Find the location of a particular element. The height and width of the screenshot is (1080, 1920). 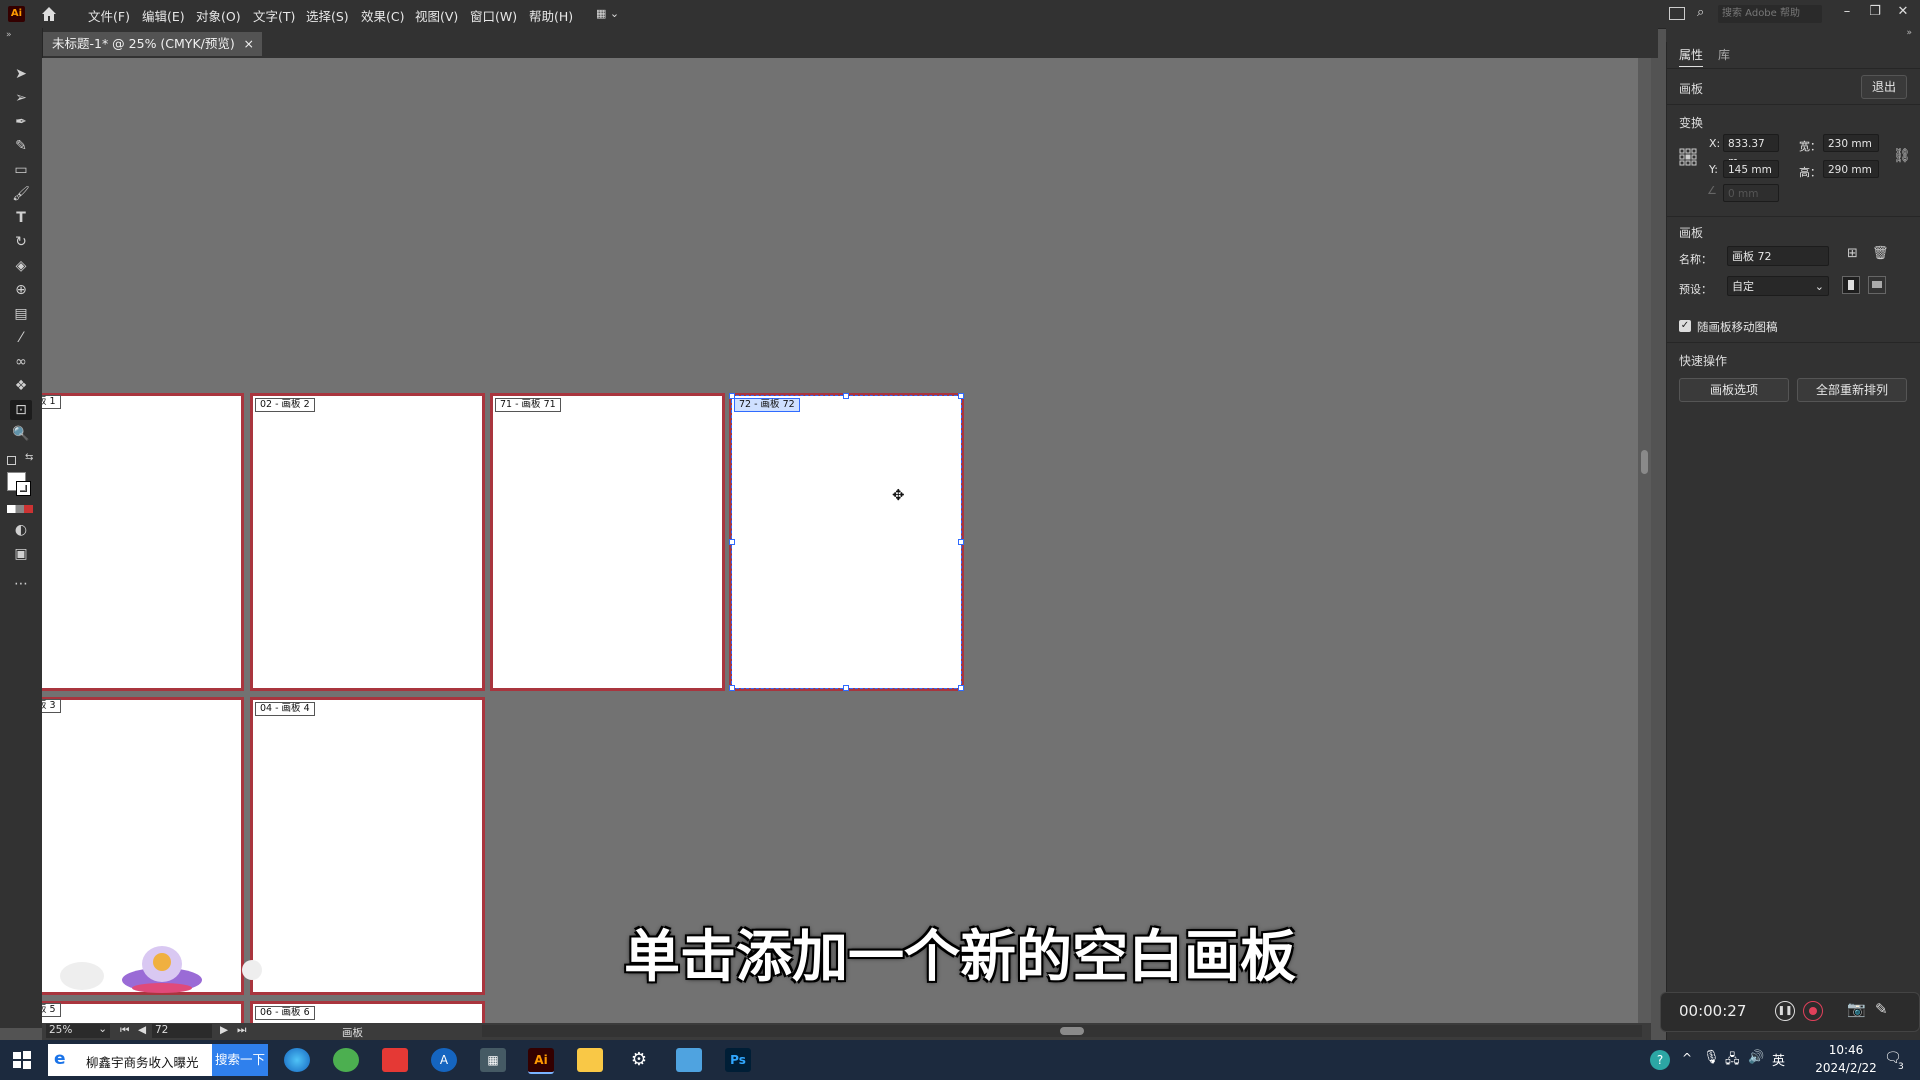

rotate-tool-icon: ↻ is located at coordinates (21, 242).